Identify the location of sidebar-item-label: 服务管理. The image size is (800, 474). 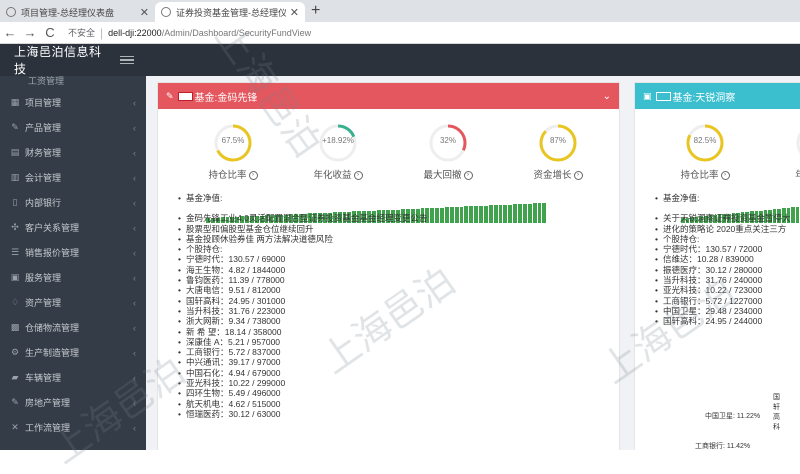
(43, 278).